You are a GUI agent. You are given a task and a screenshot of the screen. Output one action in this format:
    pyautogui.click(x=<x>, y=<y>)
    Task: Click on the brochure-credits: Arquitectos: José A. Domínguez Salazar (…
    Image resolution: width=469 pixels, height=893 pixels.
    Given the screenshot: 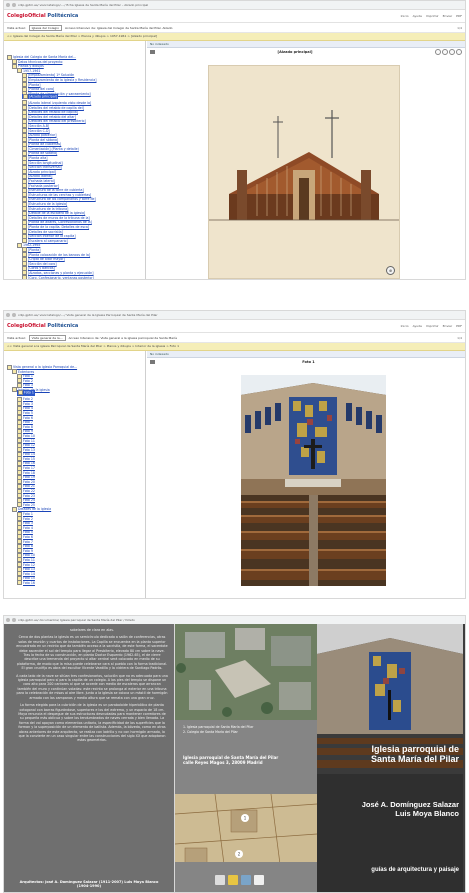 What is the action you would take?
    pyautogui.click(x=89, y=884)
    